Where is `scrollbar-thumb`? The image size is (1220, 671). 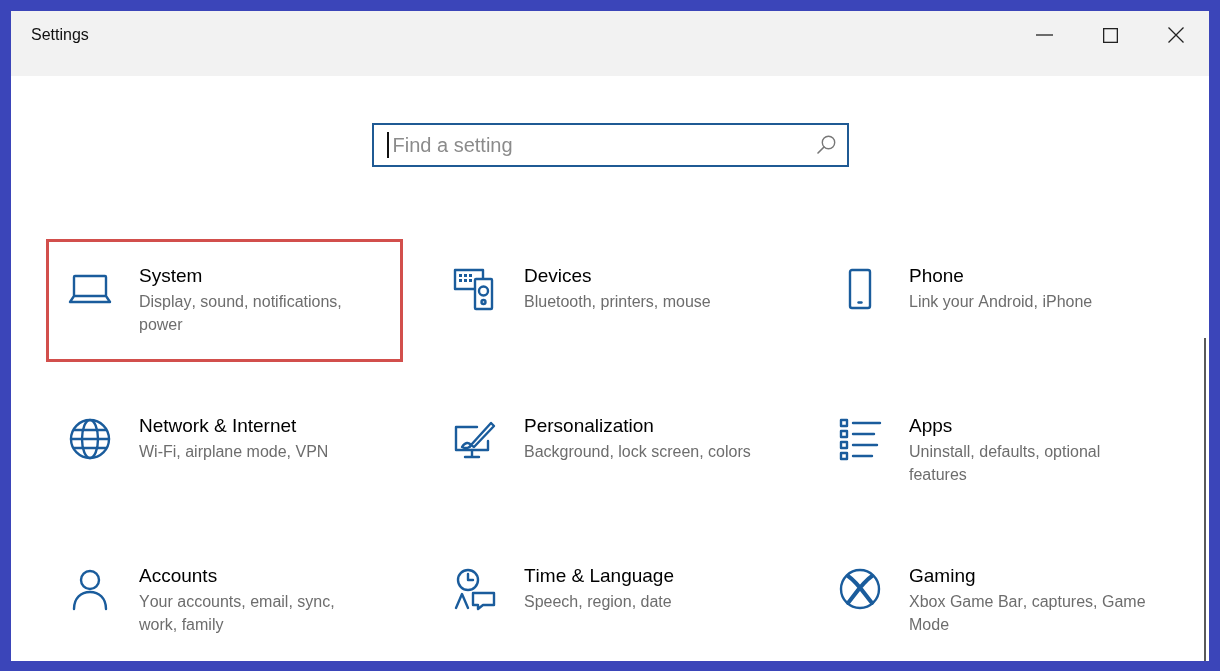 scrollbar-thumb is located at coordinates (1205, 499).